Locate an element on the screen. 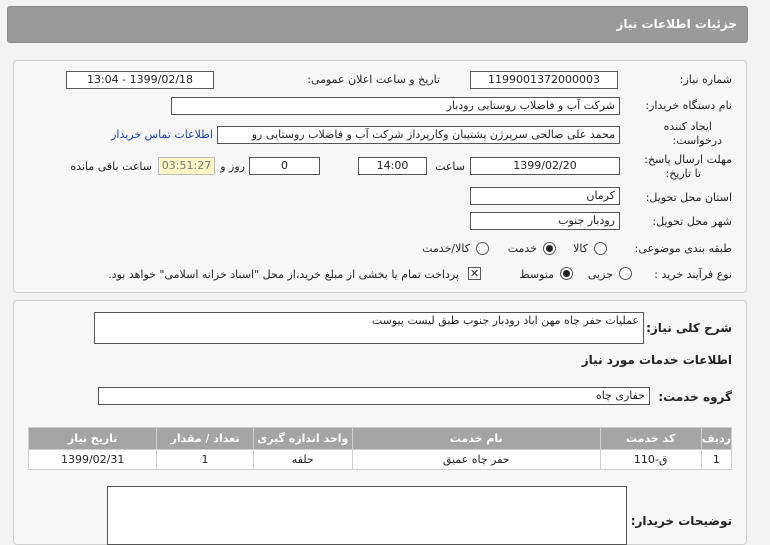 This screenshot has width=770, height=545. category-option-goods-service: کالا/خدمت is located at coordinates (446, 248).